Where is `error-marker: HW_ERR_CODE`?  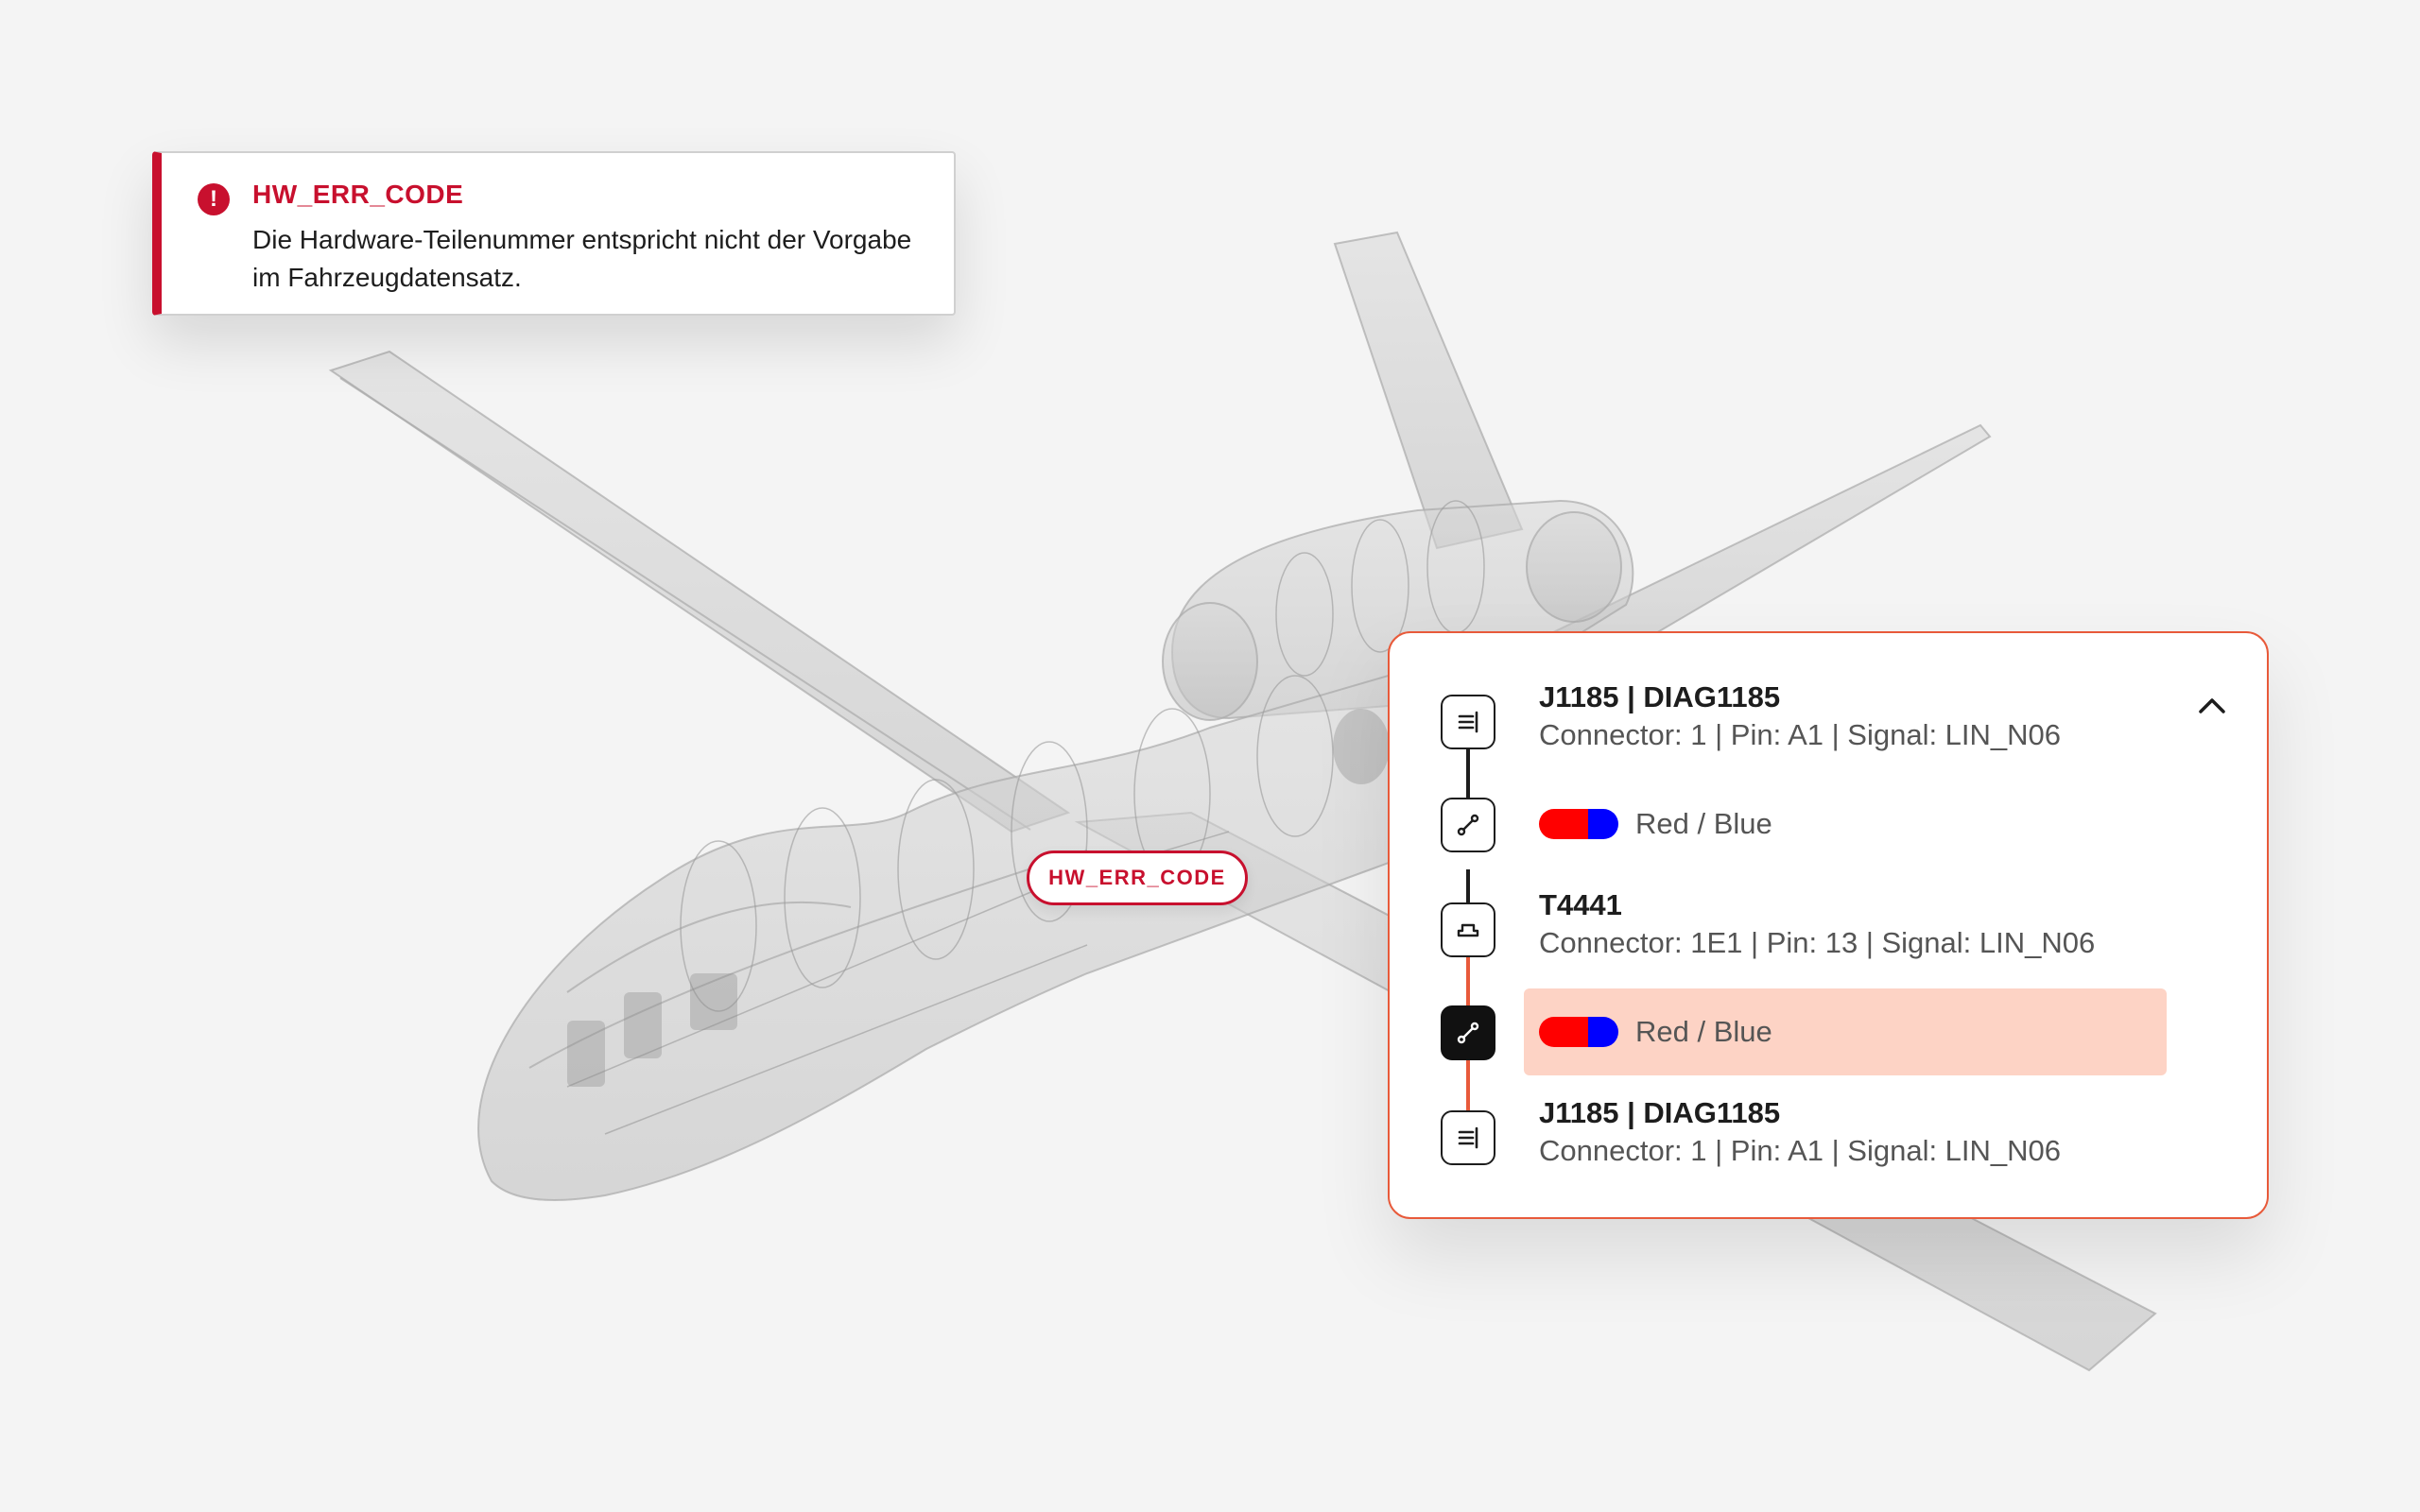
error-marker: HW_ERR_CODE is located at coordinates (1137, 877).